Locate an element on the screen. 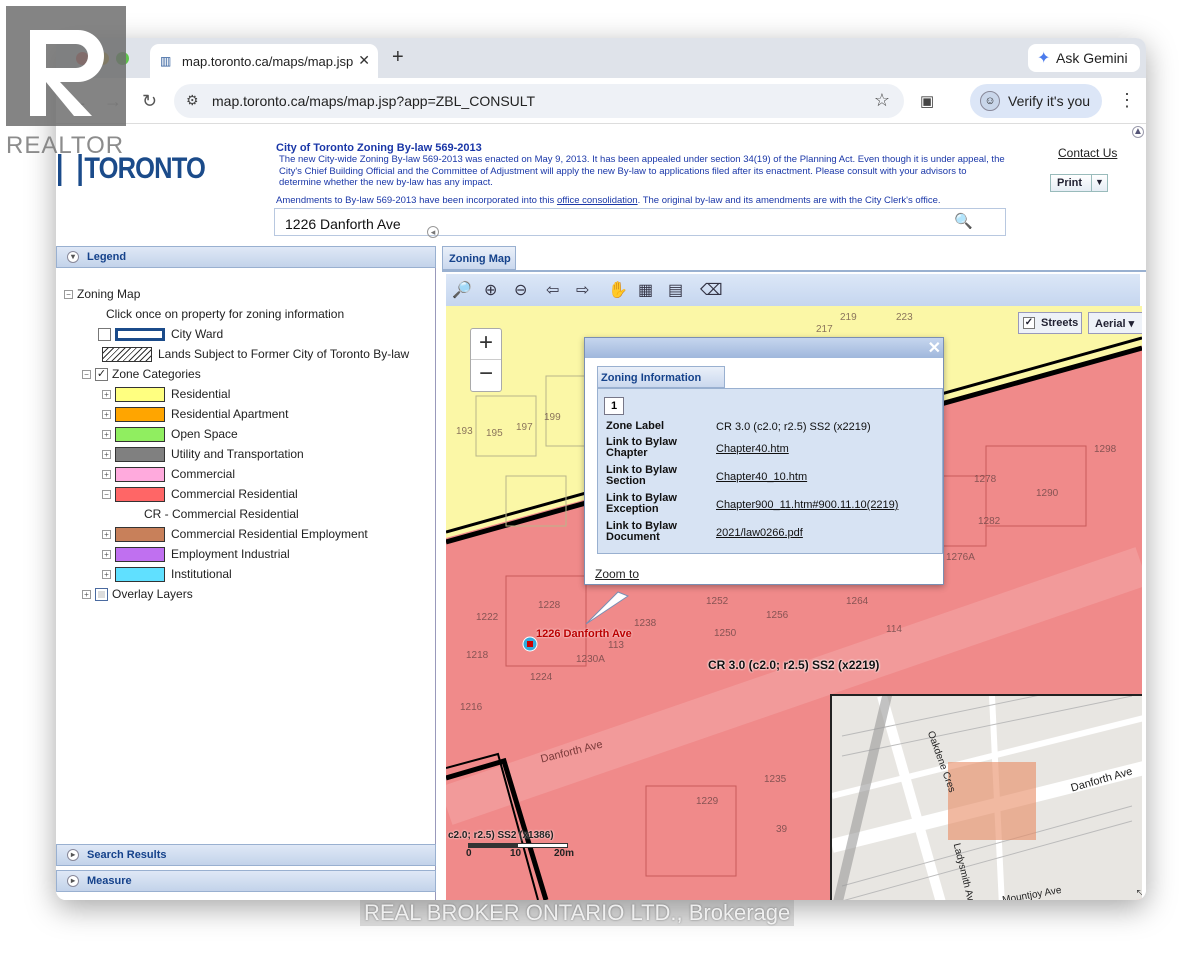 The height and width of the screenshot is (976, 1202). tree-zone-item: + Commercial is located at coordinates (168, 474).